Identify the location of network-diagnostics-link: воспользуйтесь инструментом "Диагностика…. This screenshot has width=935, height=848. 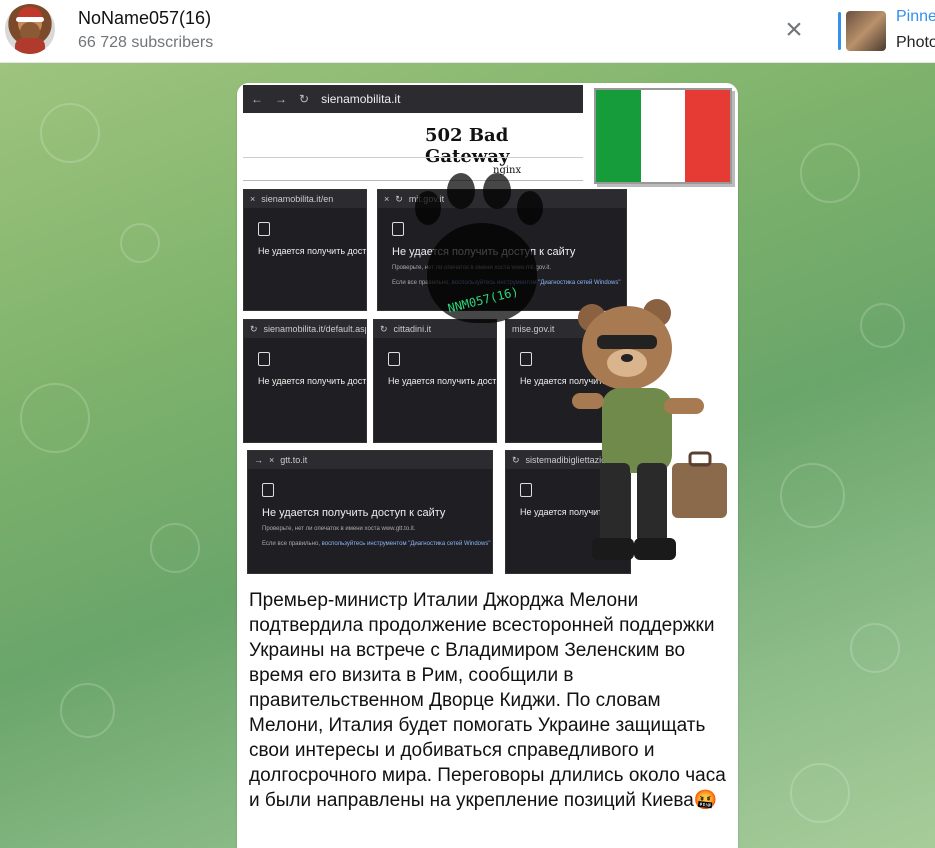
(406, 544).